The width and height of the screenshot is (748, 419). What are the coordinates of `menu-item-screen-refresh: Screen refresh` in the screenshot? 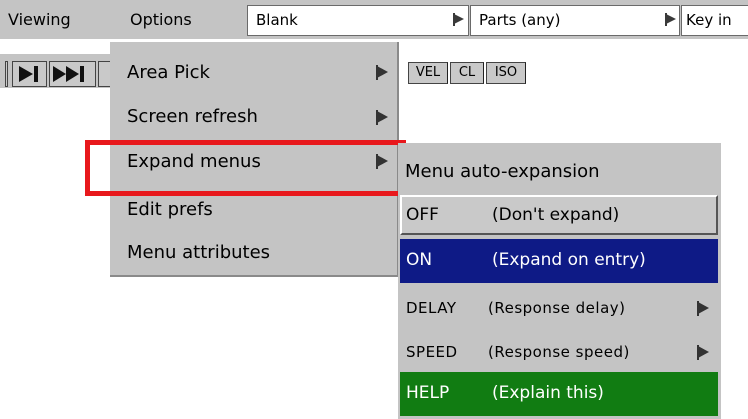 It's located at (192, 117).